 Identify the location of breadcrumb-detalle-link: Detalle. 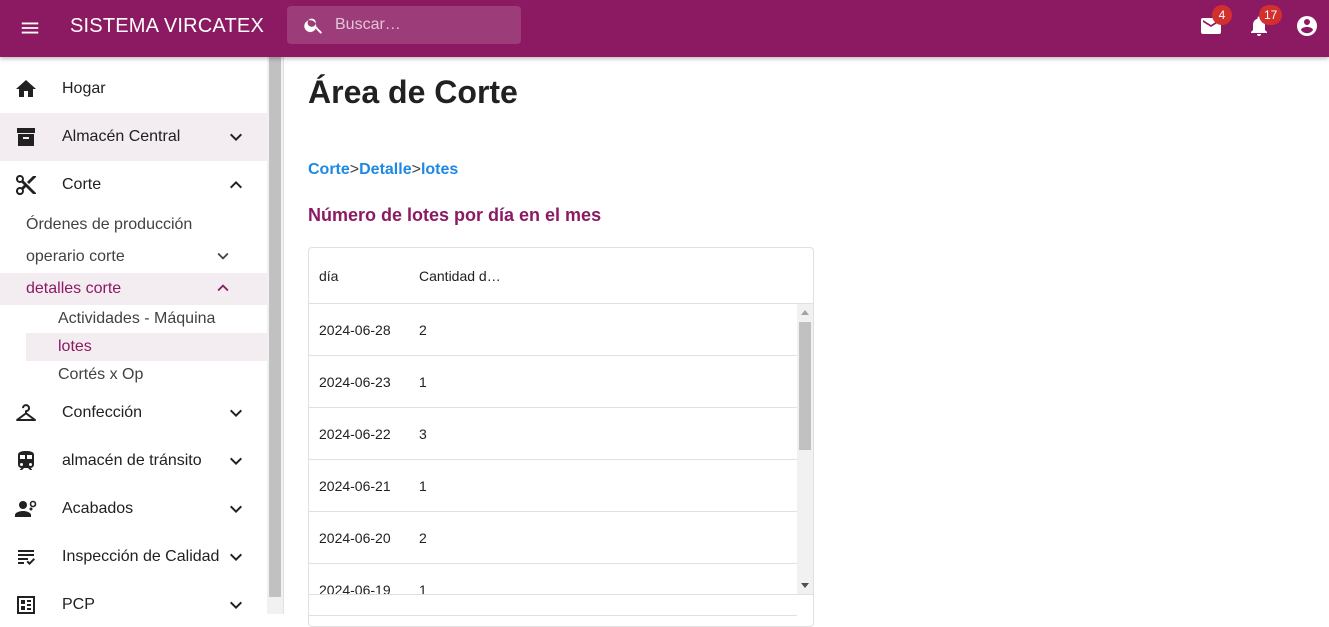
(385, 169).